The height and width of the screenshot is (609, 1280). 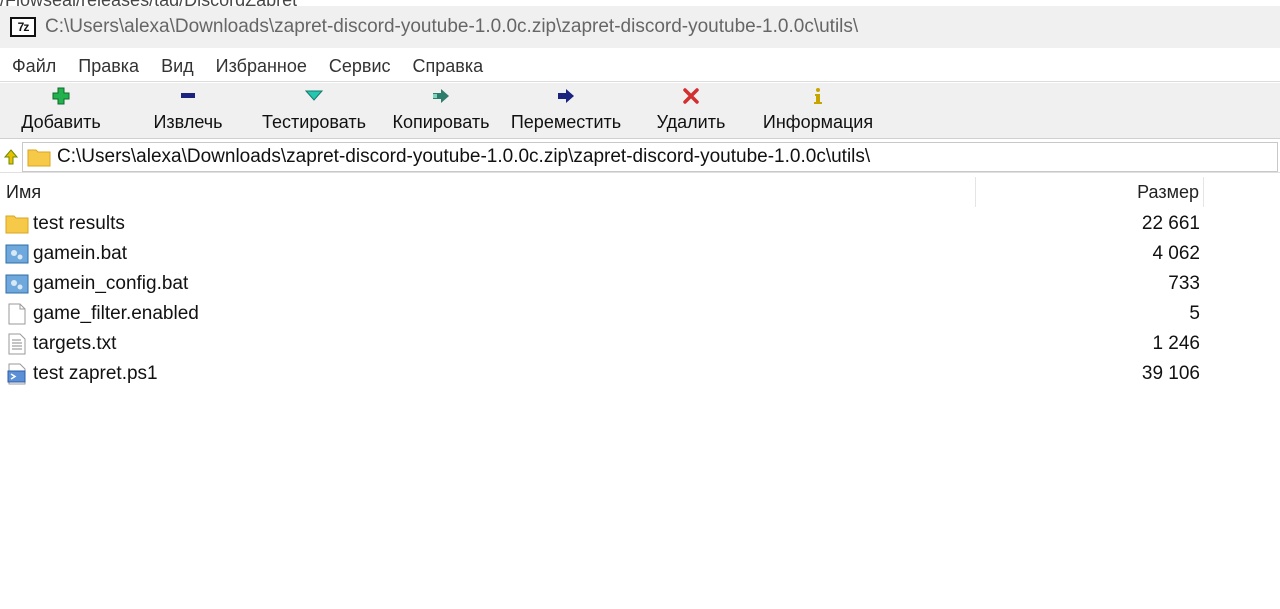 What do you see at coordinates (640, 374) in the screenshot?
I see `file-row: test zapret.ps1 39 106` at bounding box center [640, 374].